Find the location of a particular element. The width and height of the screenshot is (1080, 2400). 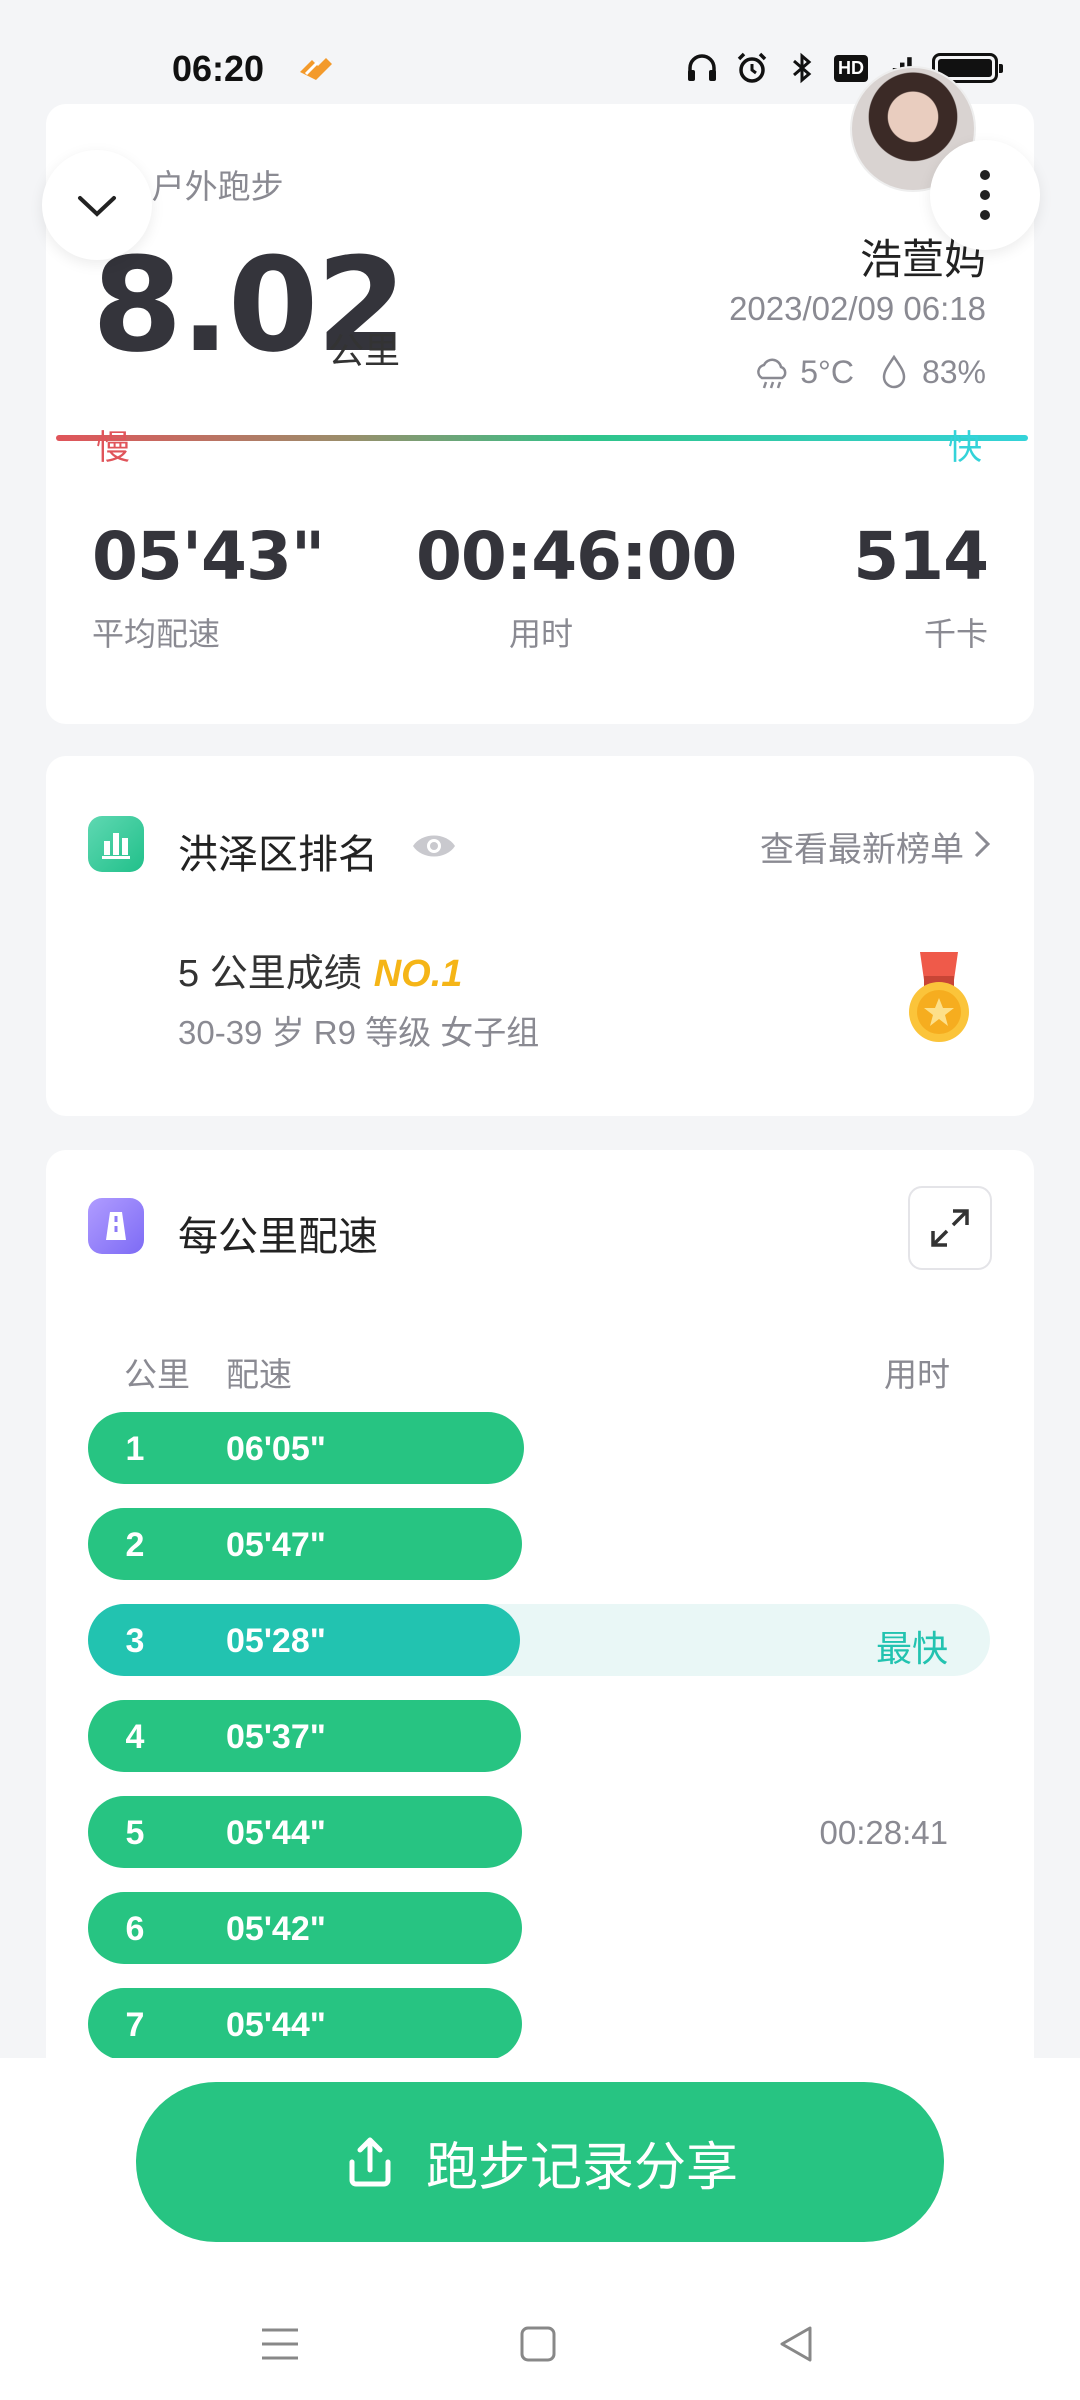

ranking-result: 5 公里成绩 NO.1 is located at coordinates (320, 969).